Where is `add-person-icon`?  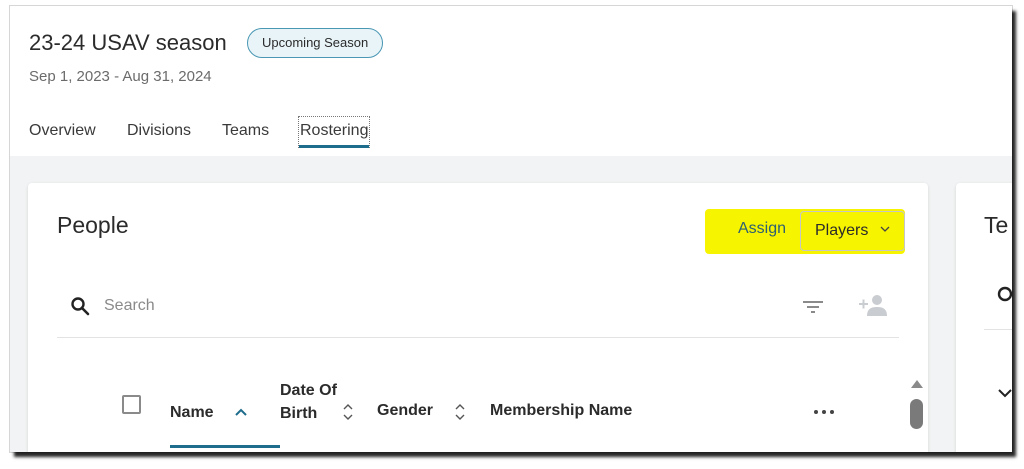
add-person-icon is located at coordinates (873, 305).